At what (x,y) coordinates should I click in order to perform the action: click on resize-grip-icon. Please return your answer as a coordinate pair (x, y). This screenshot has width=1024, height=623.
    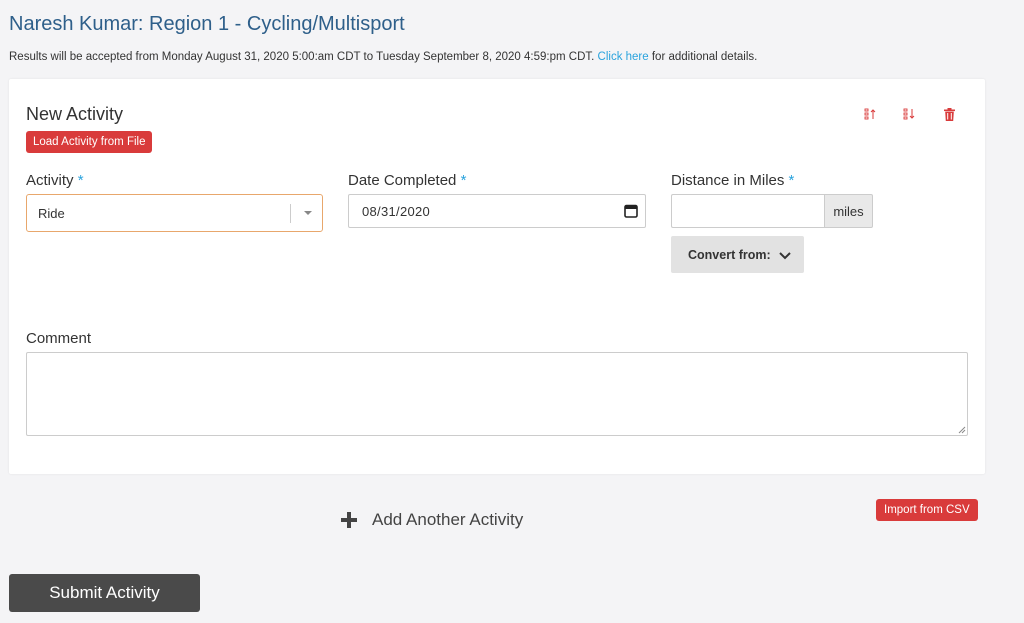
    Looking at the image, I should click on (961, 429).